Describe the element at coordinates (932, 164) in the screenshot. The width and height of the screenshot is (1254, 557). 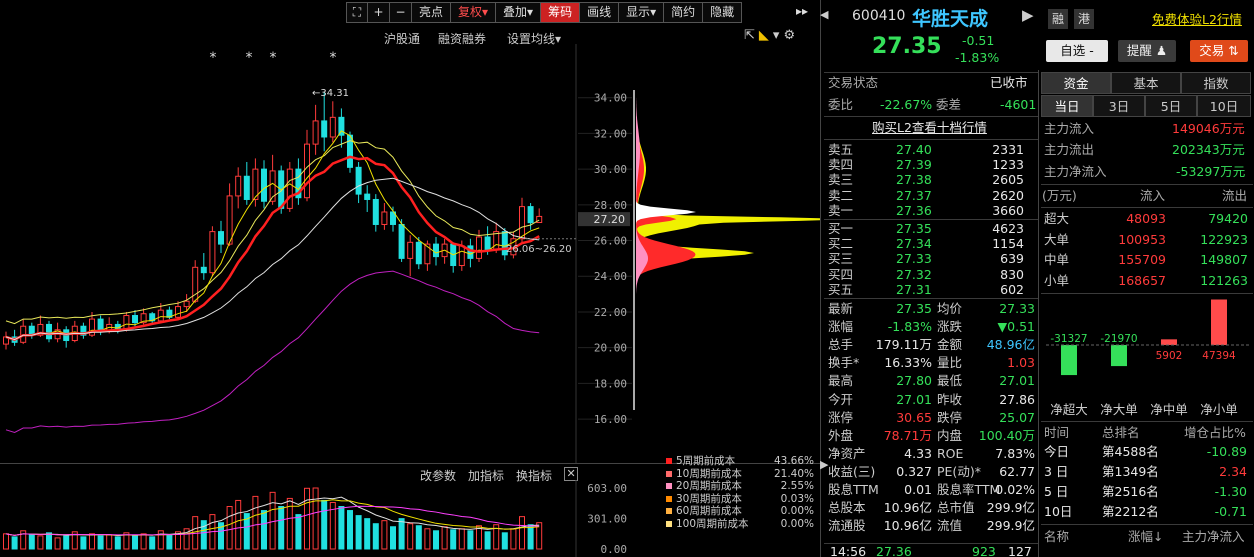
I see `ask-row: 卖四 27.39 1233` at that location.